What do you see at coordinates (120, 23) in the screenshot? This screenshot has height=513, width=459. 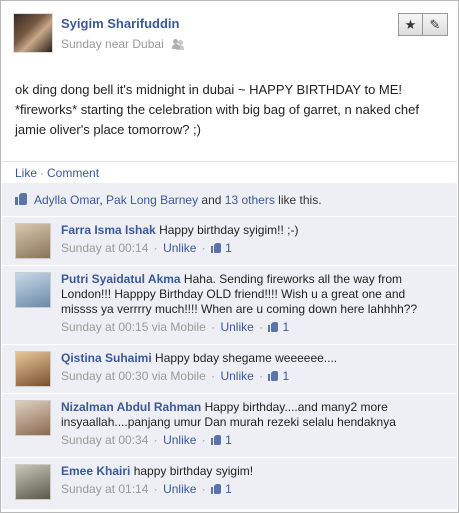 I see `author-name-link: Syigim Sharifuddin` at bounding box center [120, 23].